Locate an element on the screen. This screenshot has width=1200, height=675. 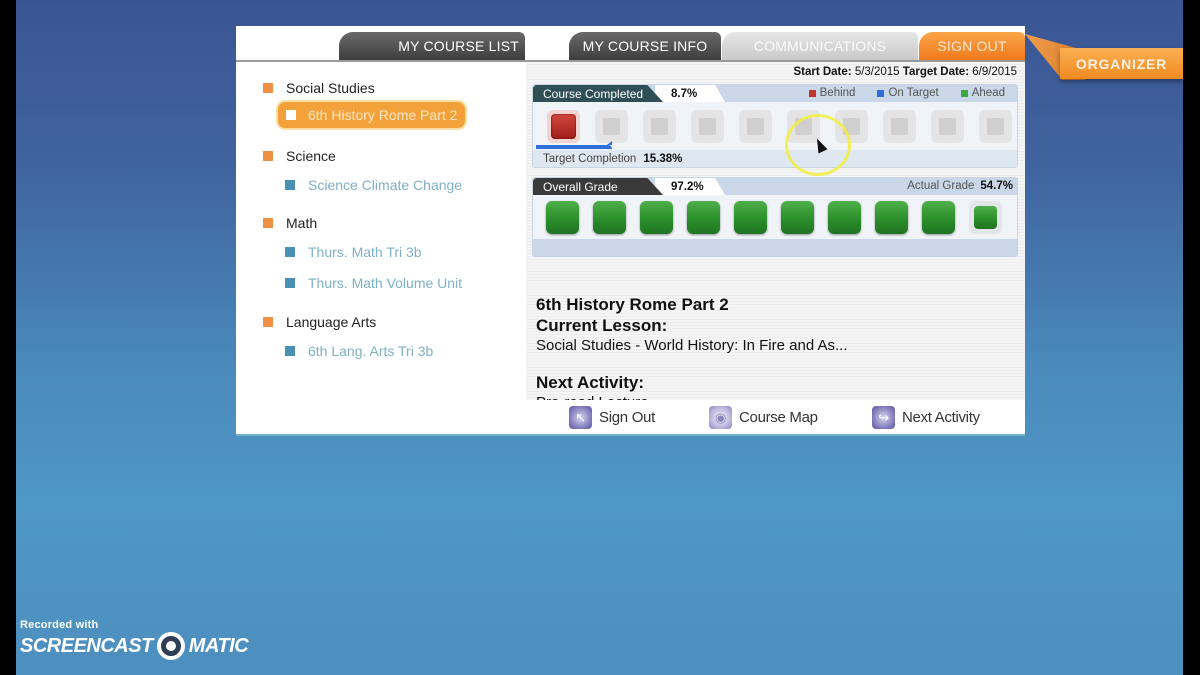
category-science: Science is located at coordinates (299, 156).